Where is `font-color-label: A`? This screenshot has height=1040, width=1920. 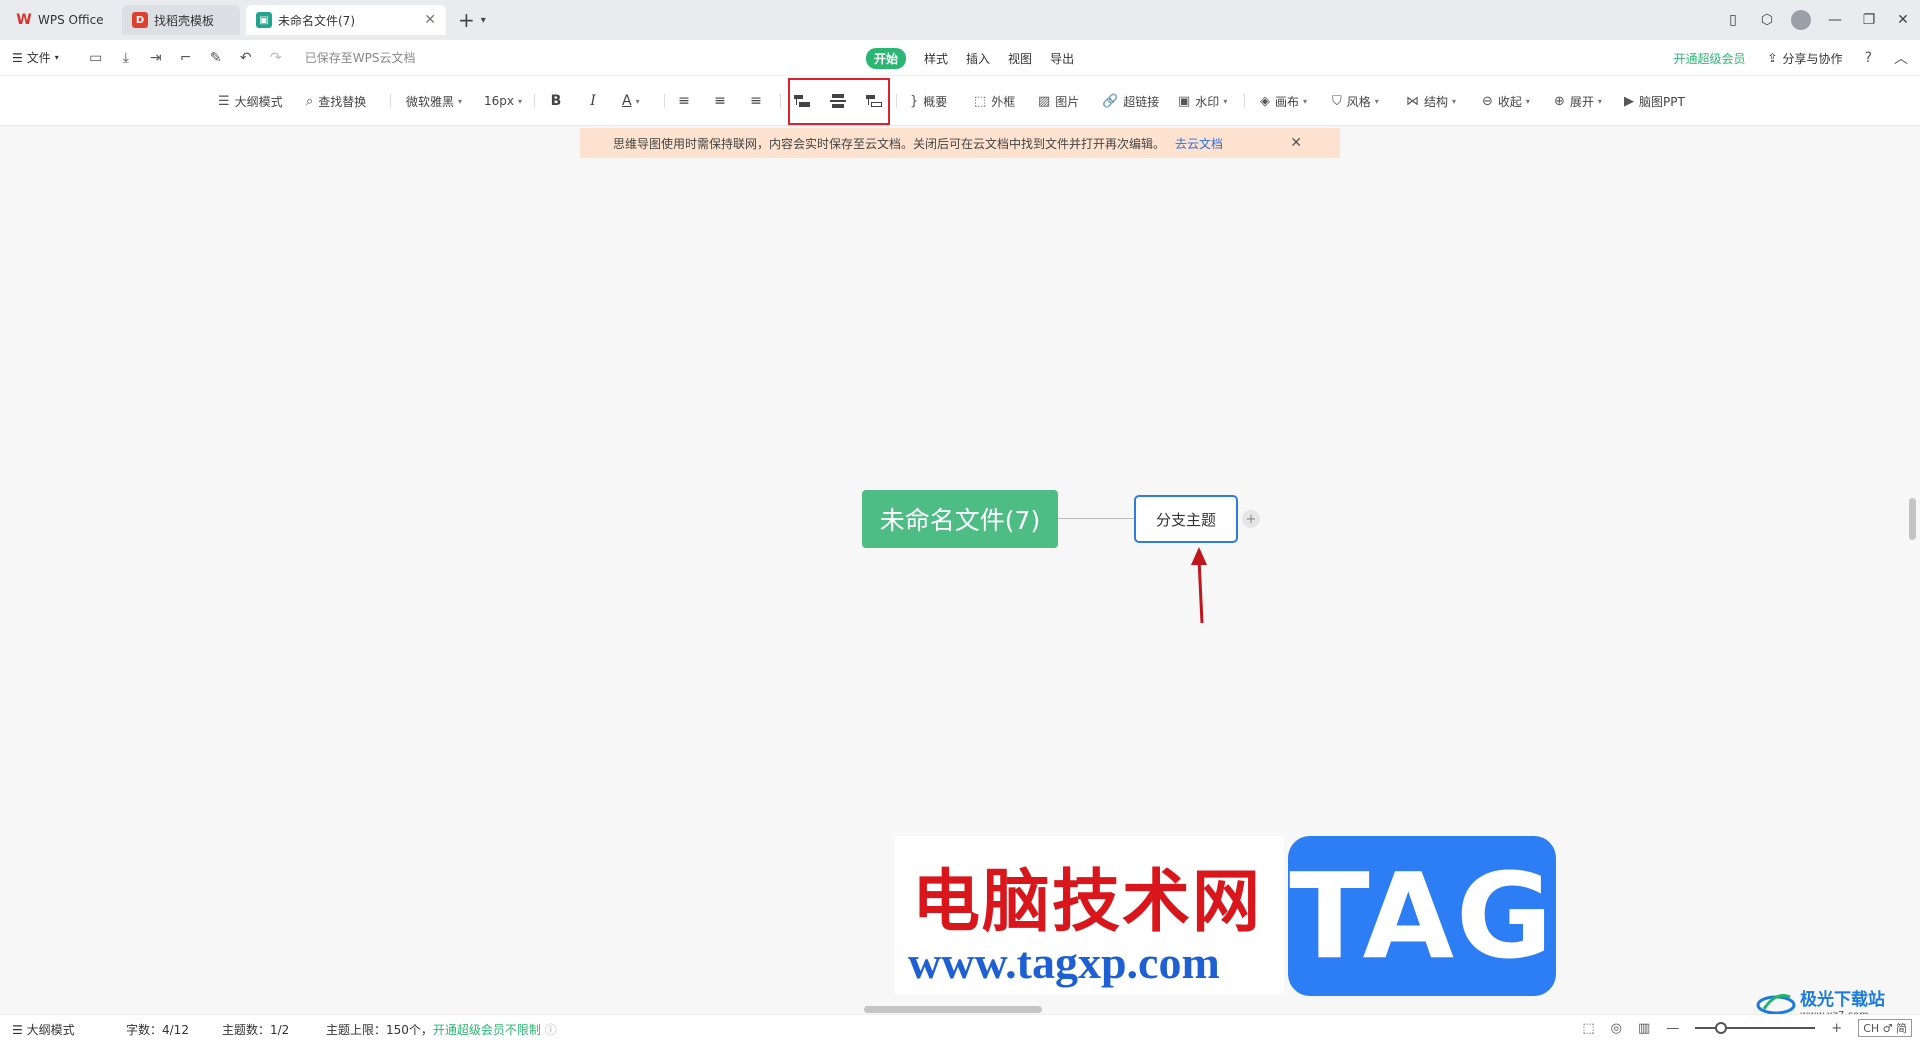
font-color-label: A is located at coordinates (627, 101).